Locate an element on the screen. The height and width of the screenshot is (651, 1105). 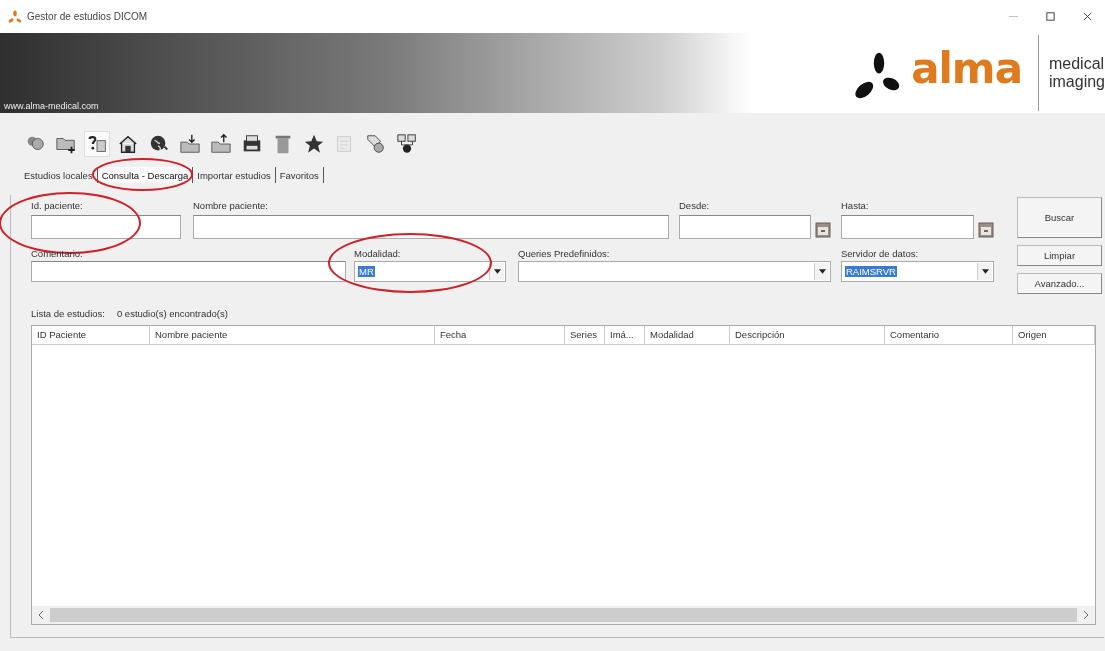
column-header: Descripción is located at coordinates (807, 335).